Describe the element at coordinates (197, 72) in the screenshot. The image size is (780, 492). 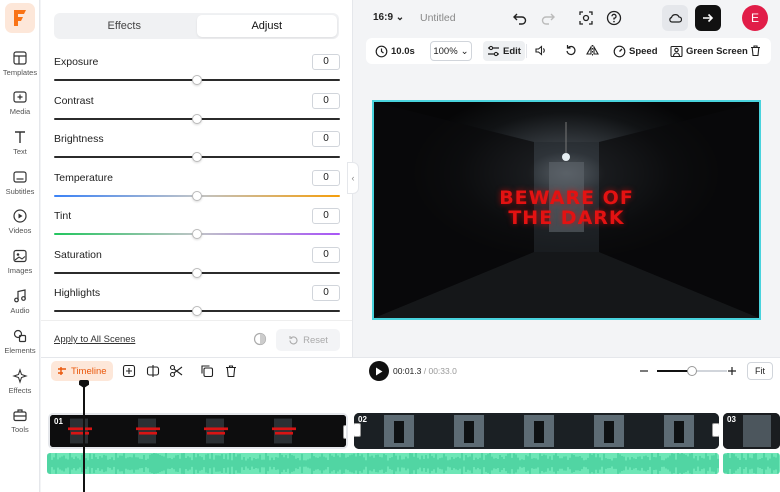
I see `adjust-exposure: Exposure 0` at that location.